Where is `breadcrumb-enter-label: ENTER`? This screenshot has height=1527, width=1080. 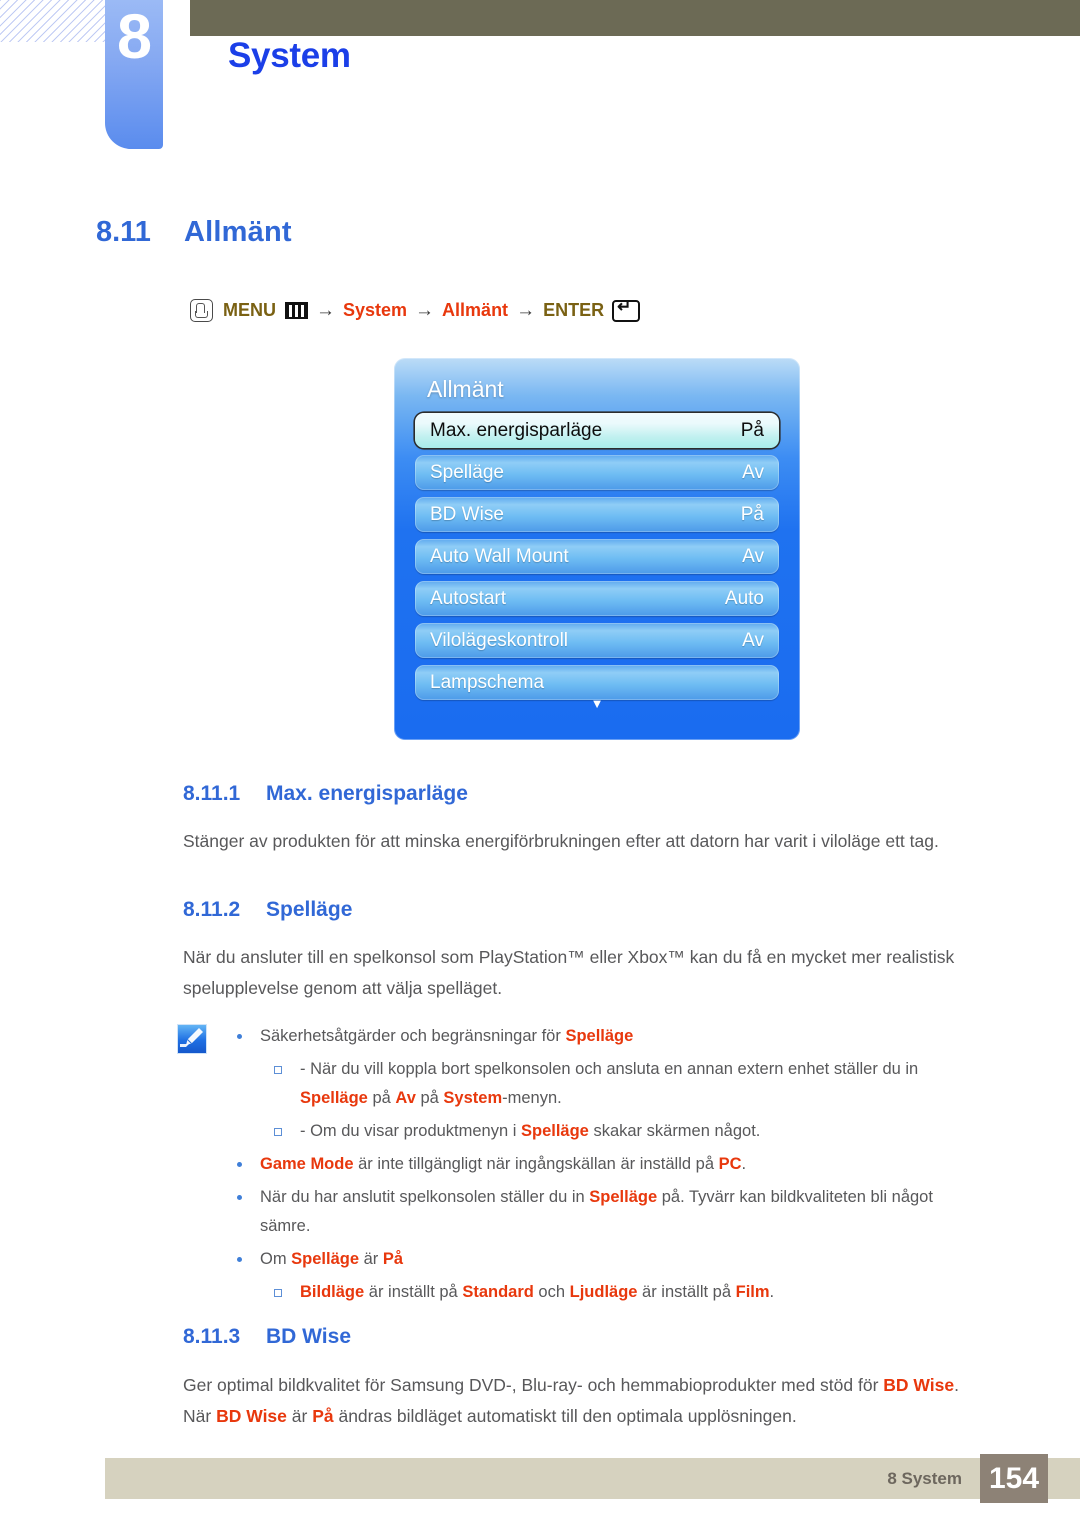 breadcrumb-enter-label: ENTER is located at coordinates (574, 310).